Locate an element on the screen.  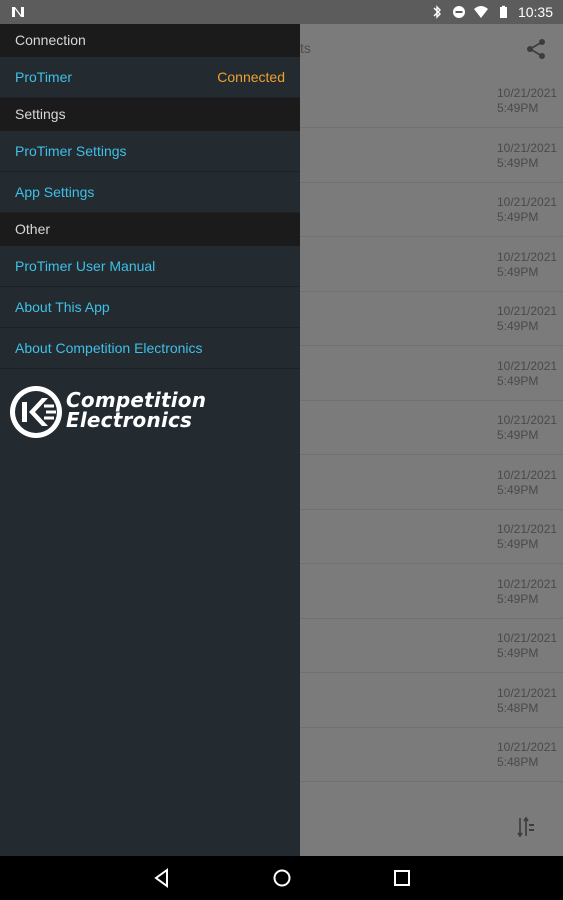
logo-text: Competition Electronics is located at coordinates (136, 410).